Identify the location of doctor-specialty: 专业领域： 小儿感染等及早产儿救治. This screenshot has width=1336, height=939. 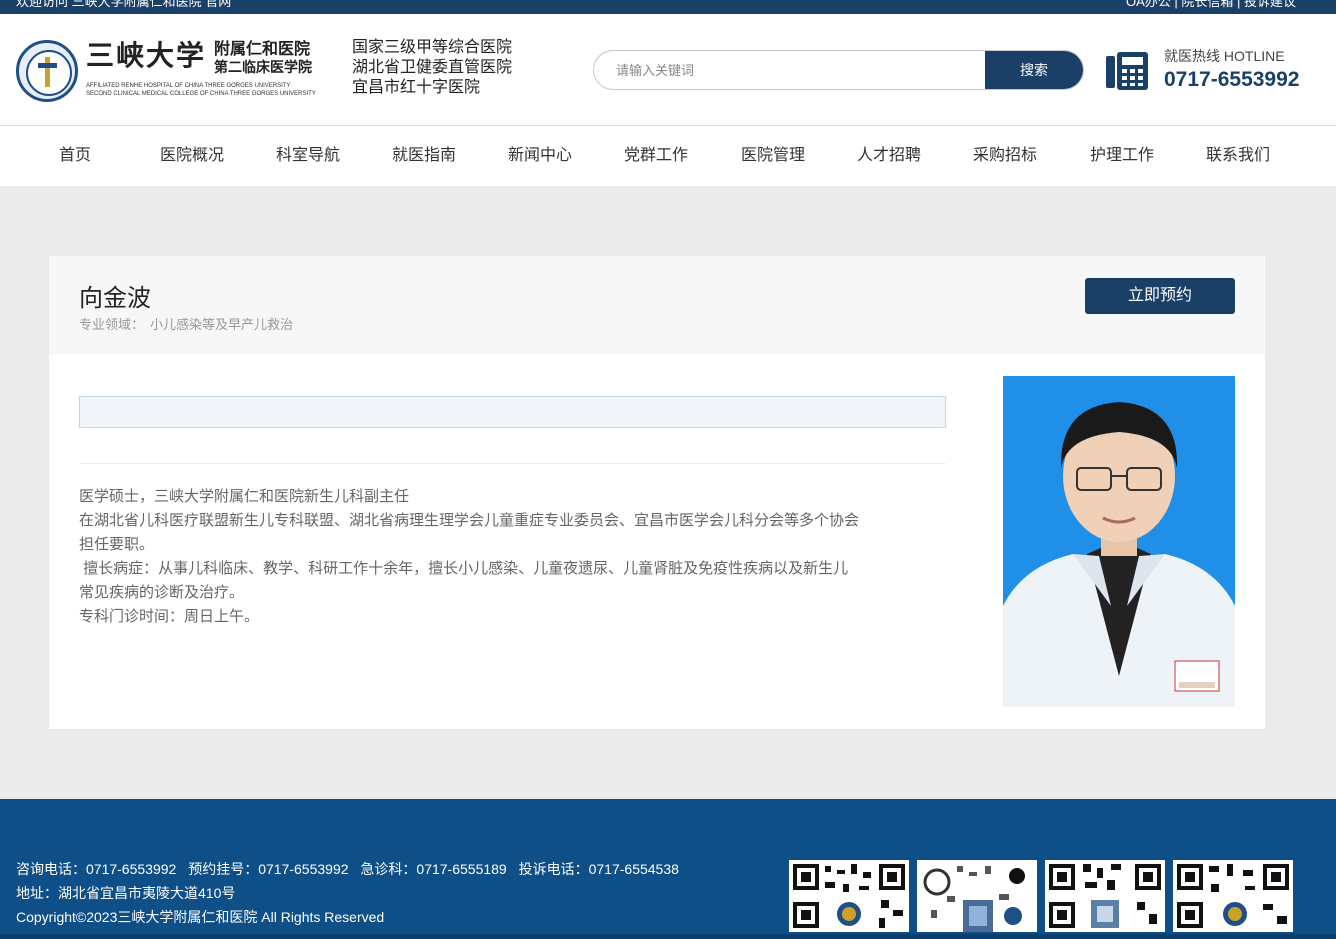
(186, 323).